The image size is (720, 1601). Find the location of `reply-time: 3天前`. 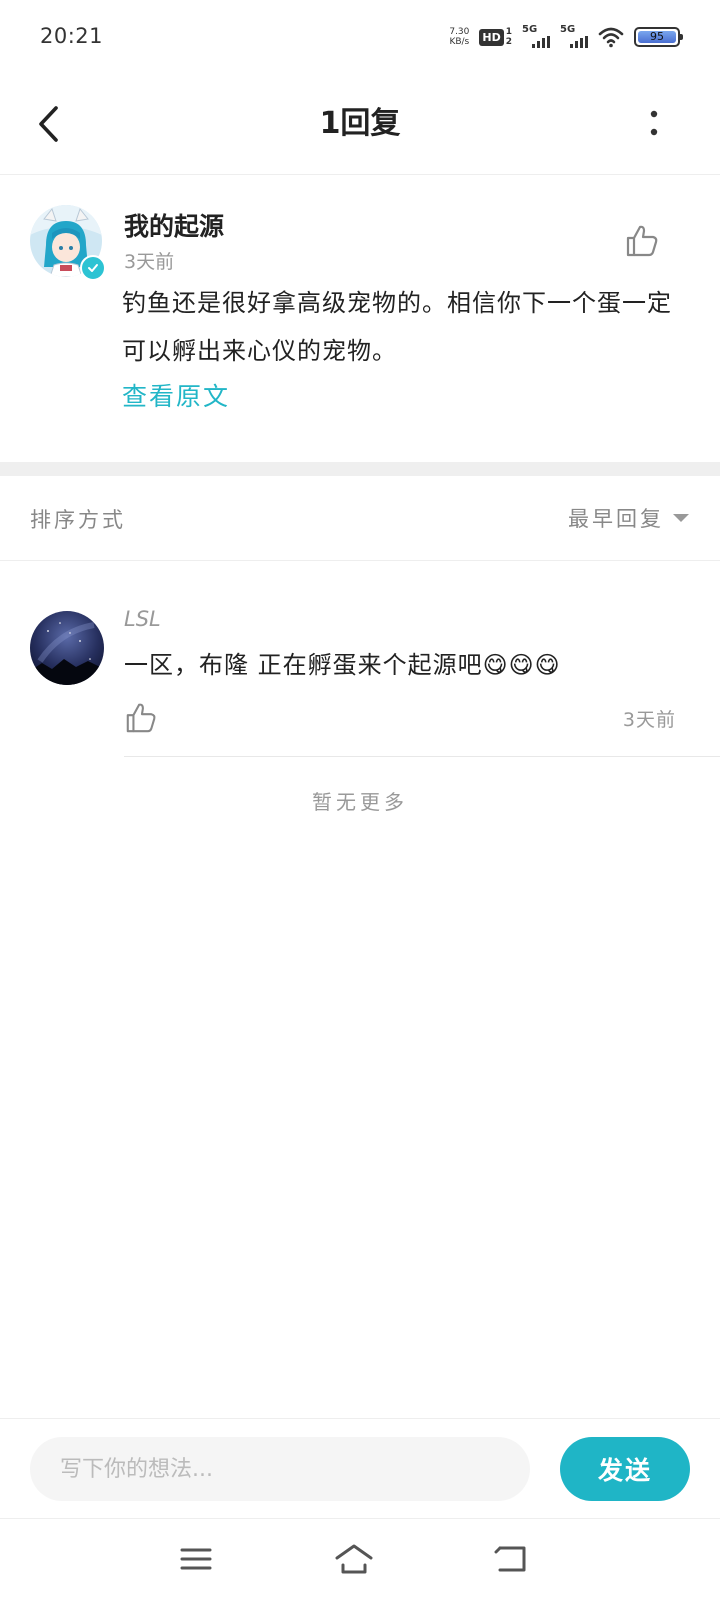

reply-time: 3天前 is located at coordinates (649, 720).